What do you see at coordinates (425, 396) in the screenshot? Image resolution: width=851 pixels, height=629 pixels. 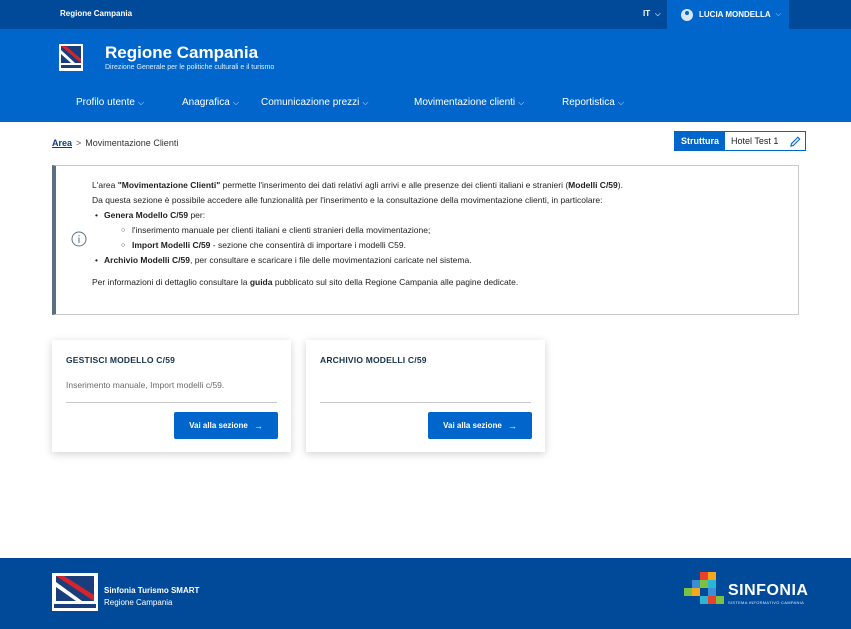 I see `card-archivio-modelli: ARCHIVIO MODELLI C/59 Vai alla sezione →` at bounding box center [425, 396].